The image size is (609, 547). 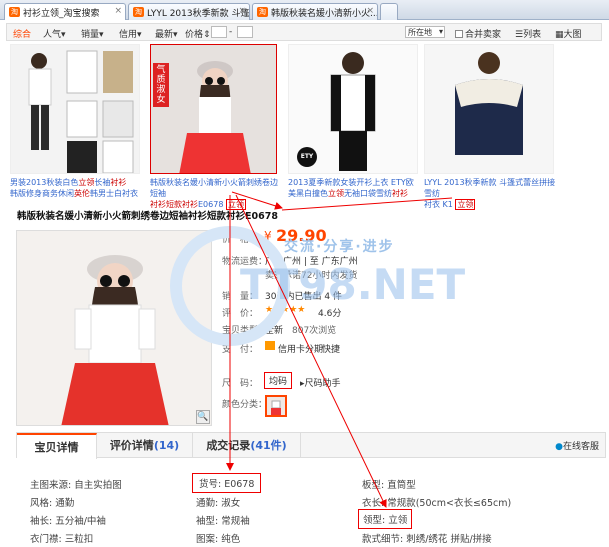 I want to click on product-title-text: 韩版修身商务休闲, so click(x=42, y=193).